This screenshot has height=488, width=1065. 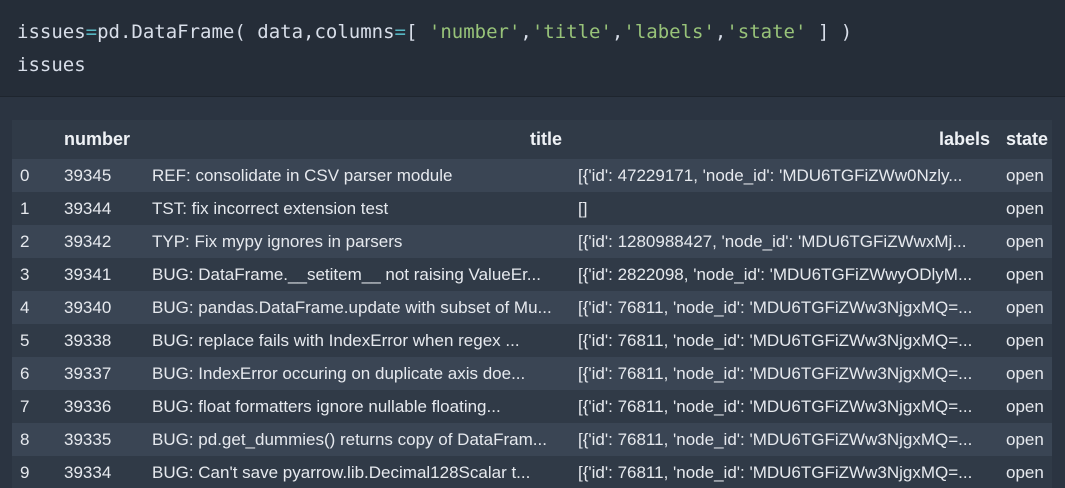 I want to click on column-header-state: state, so click(x=1025, y=139).